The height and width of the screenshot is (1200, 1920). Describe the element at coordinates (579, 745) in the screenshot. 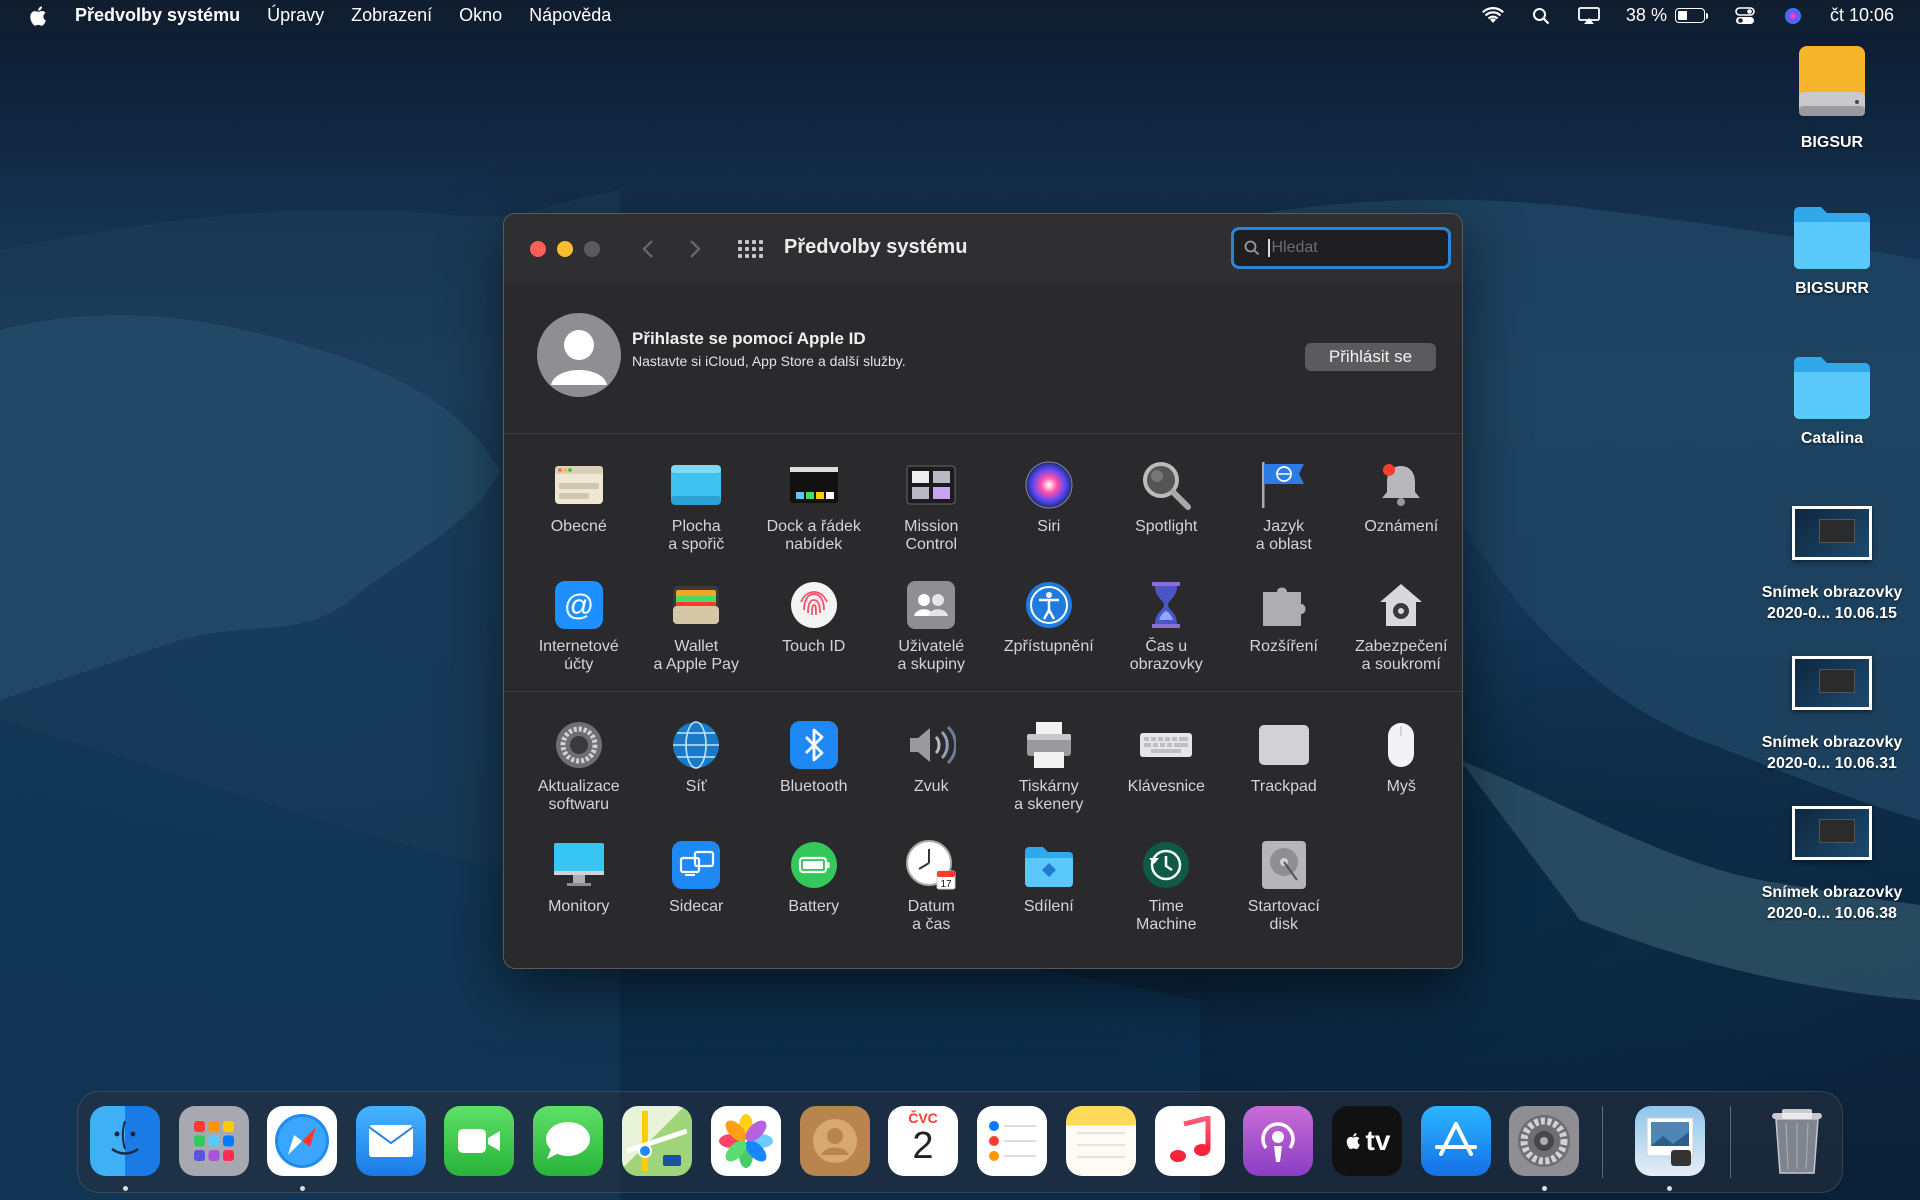

I see `software-update-icon` at that location.